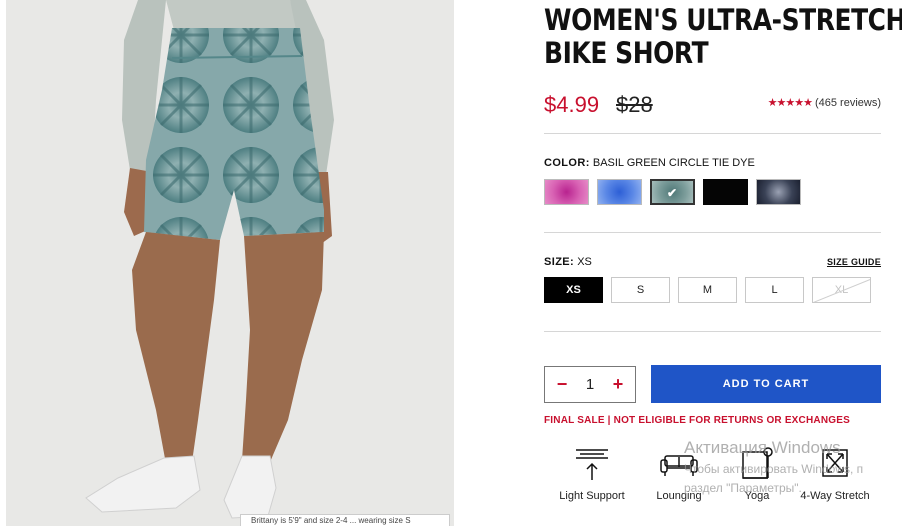 Image resolution: width=902 pixels, height=526 pixels. What do you see at coordinates (679, 496) in the screenshot?
I see `feature-label: Lounging` at bounding box center [679, 496].